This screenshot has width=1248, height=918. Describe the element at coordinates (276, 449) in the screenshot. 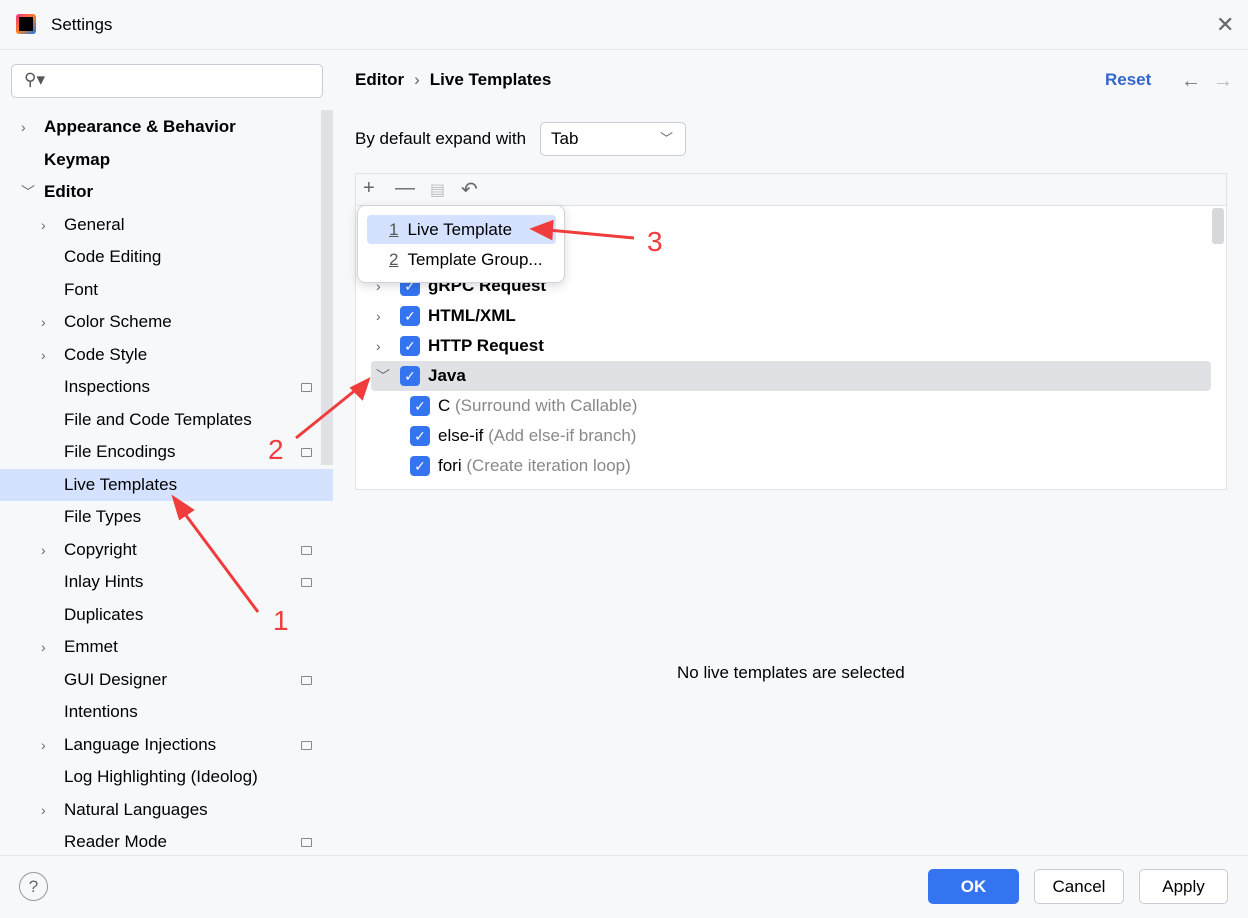

I see `annotation-label-2: 2` at that location.